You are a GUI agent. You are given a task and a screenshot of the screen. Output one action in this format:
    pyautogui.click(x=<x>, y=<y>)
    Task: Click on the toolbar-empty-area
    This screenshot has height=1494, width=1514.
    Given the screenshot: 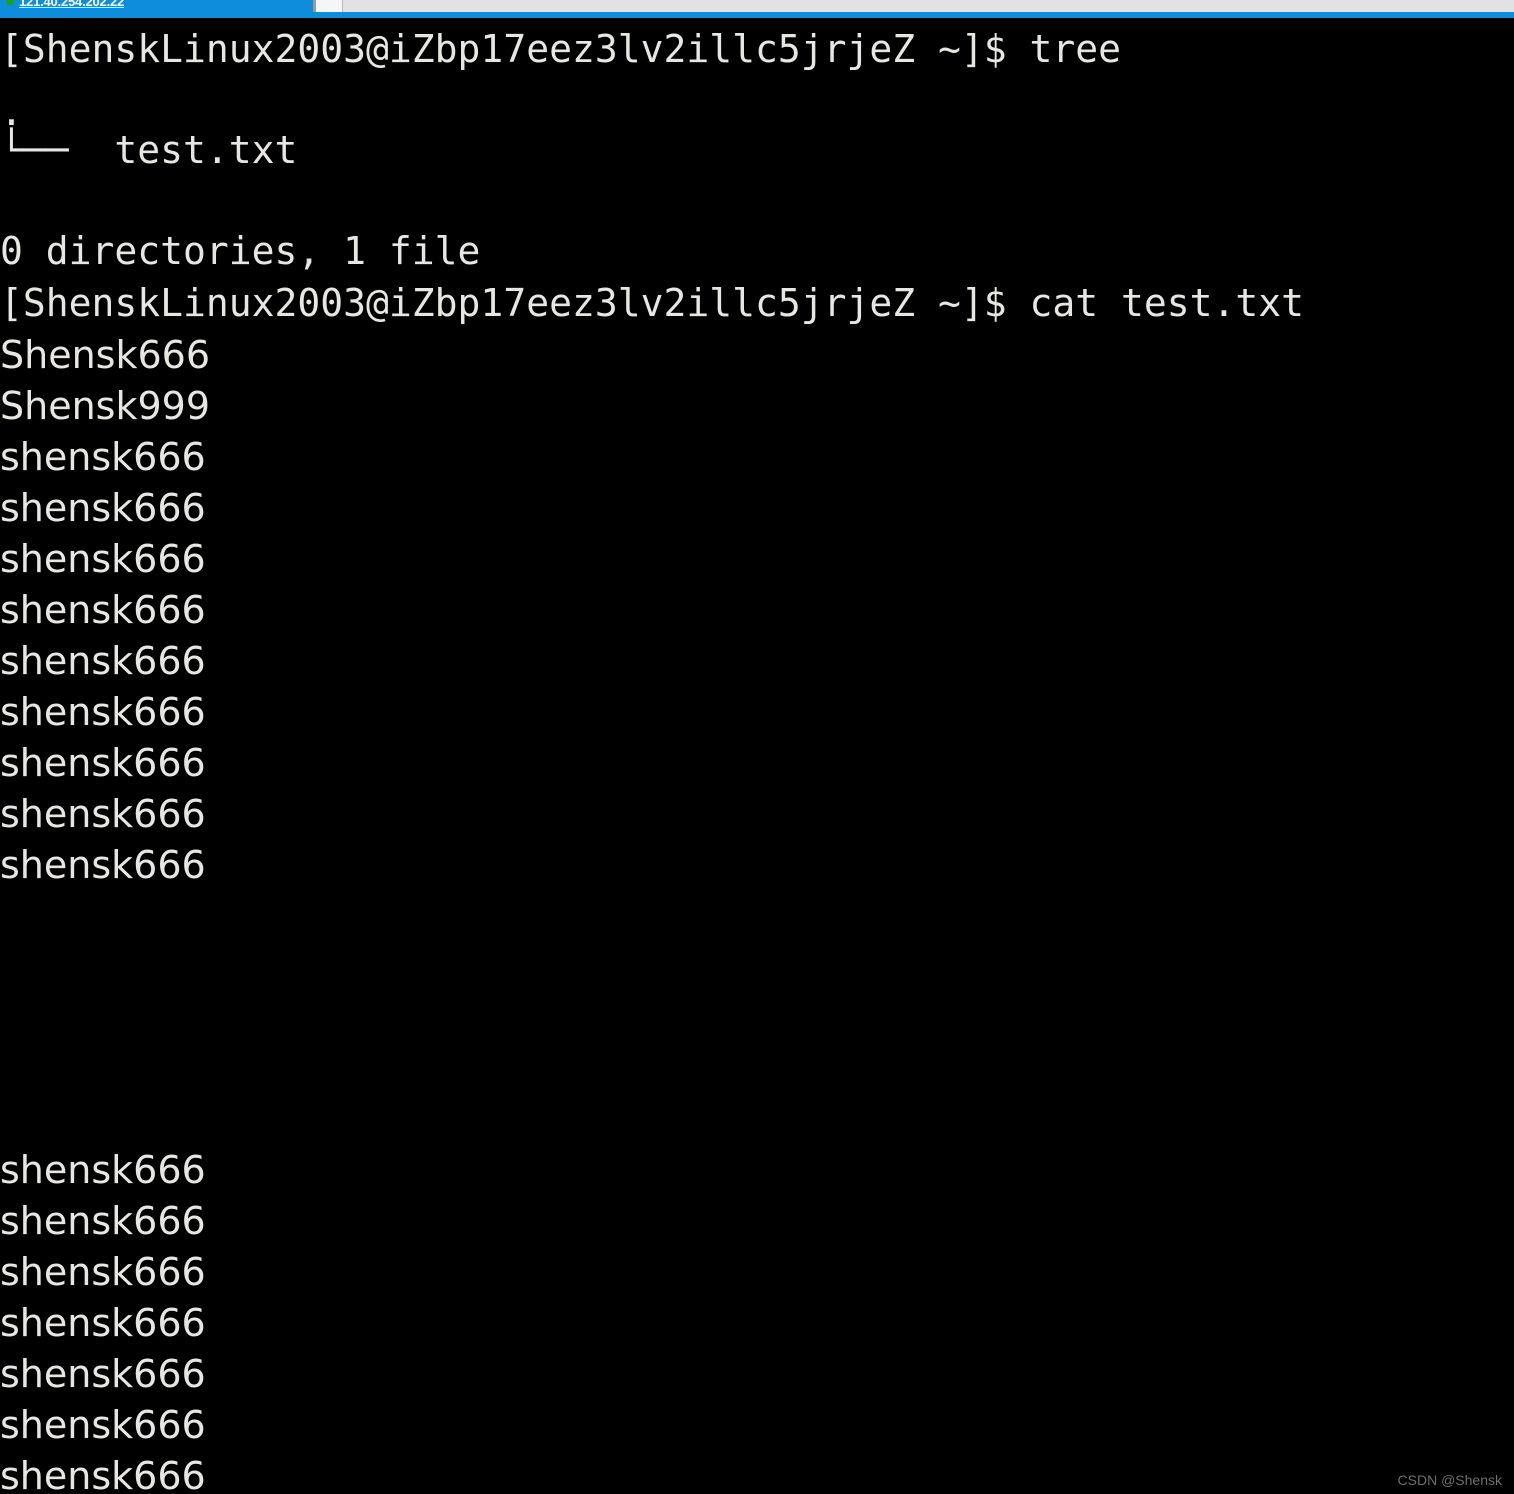 What is the action you would take?
    pyautogui.click(x=928, y=6)
    